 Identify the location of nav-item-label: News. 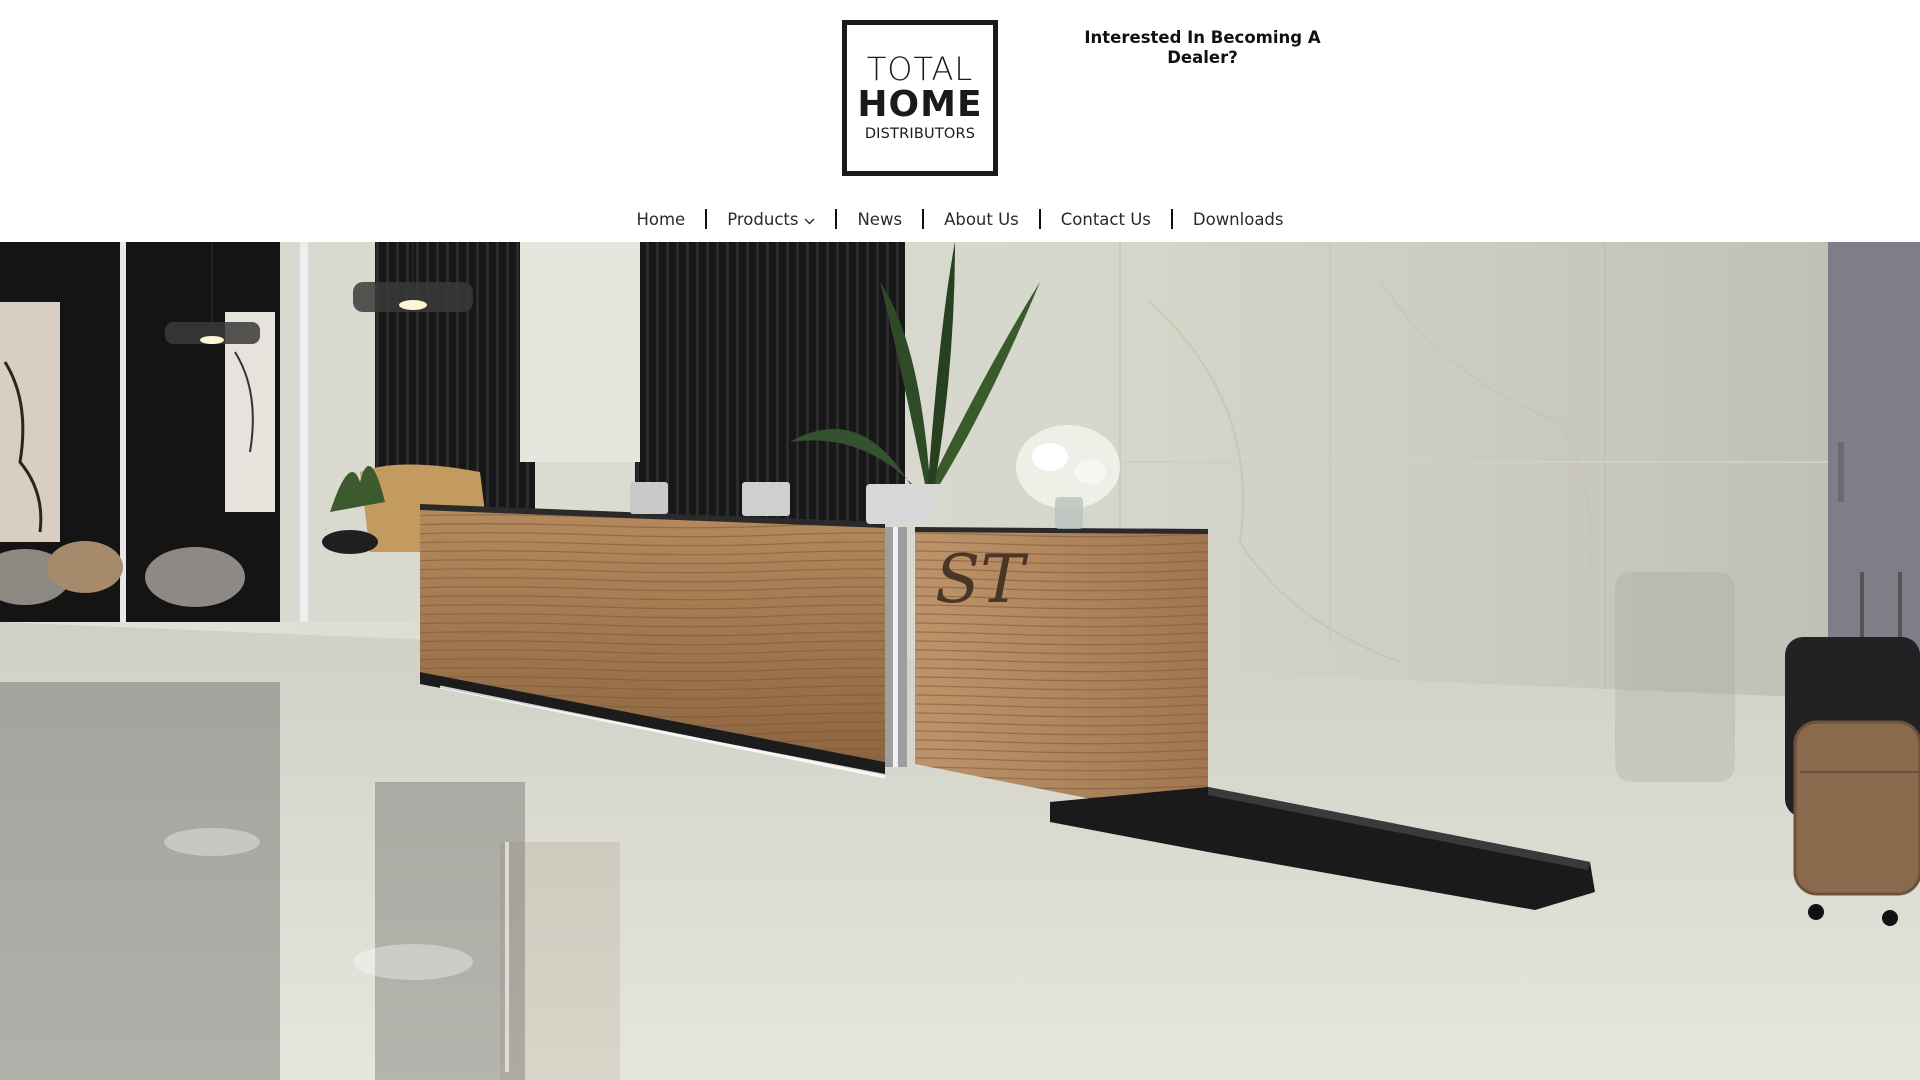
(880, 219).